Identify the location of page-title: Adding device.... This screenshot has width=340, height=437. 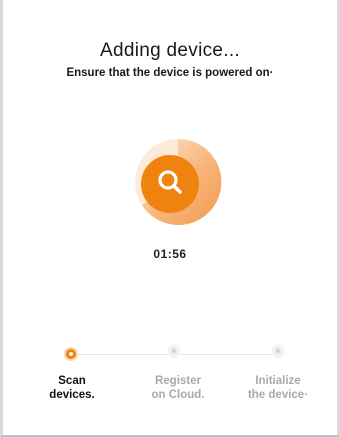
(170, 50).